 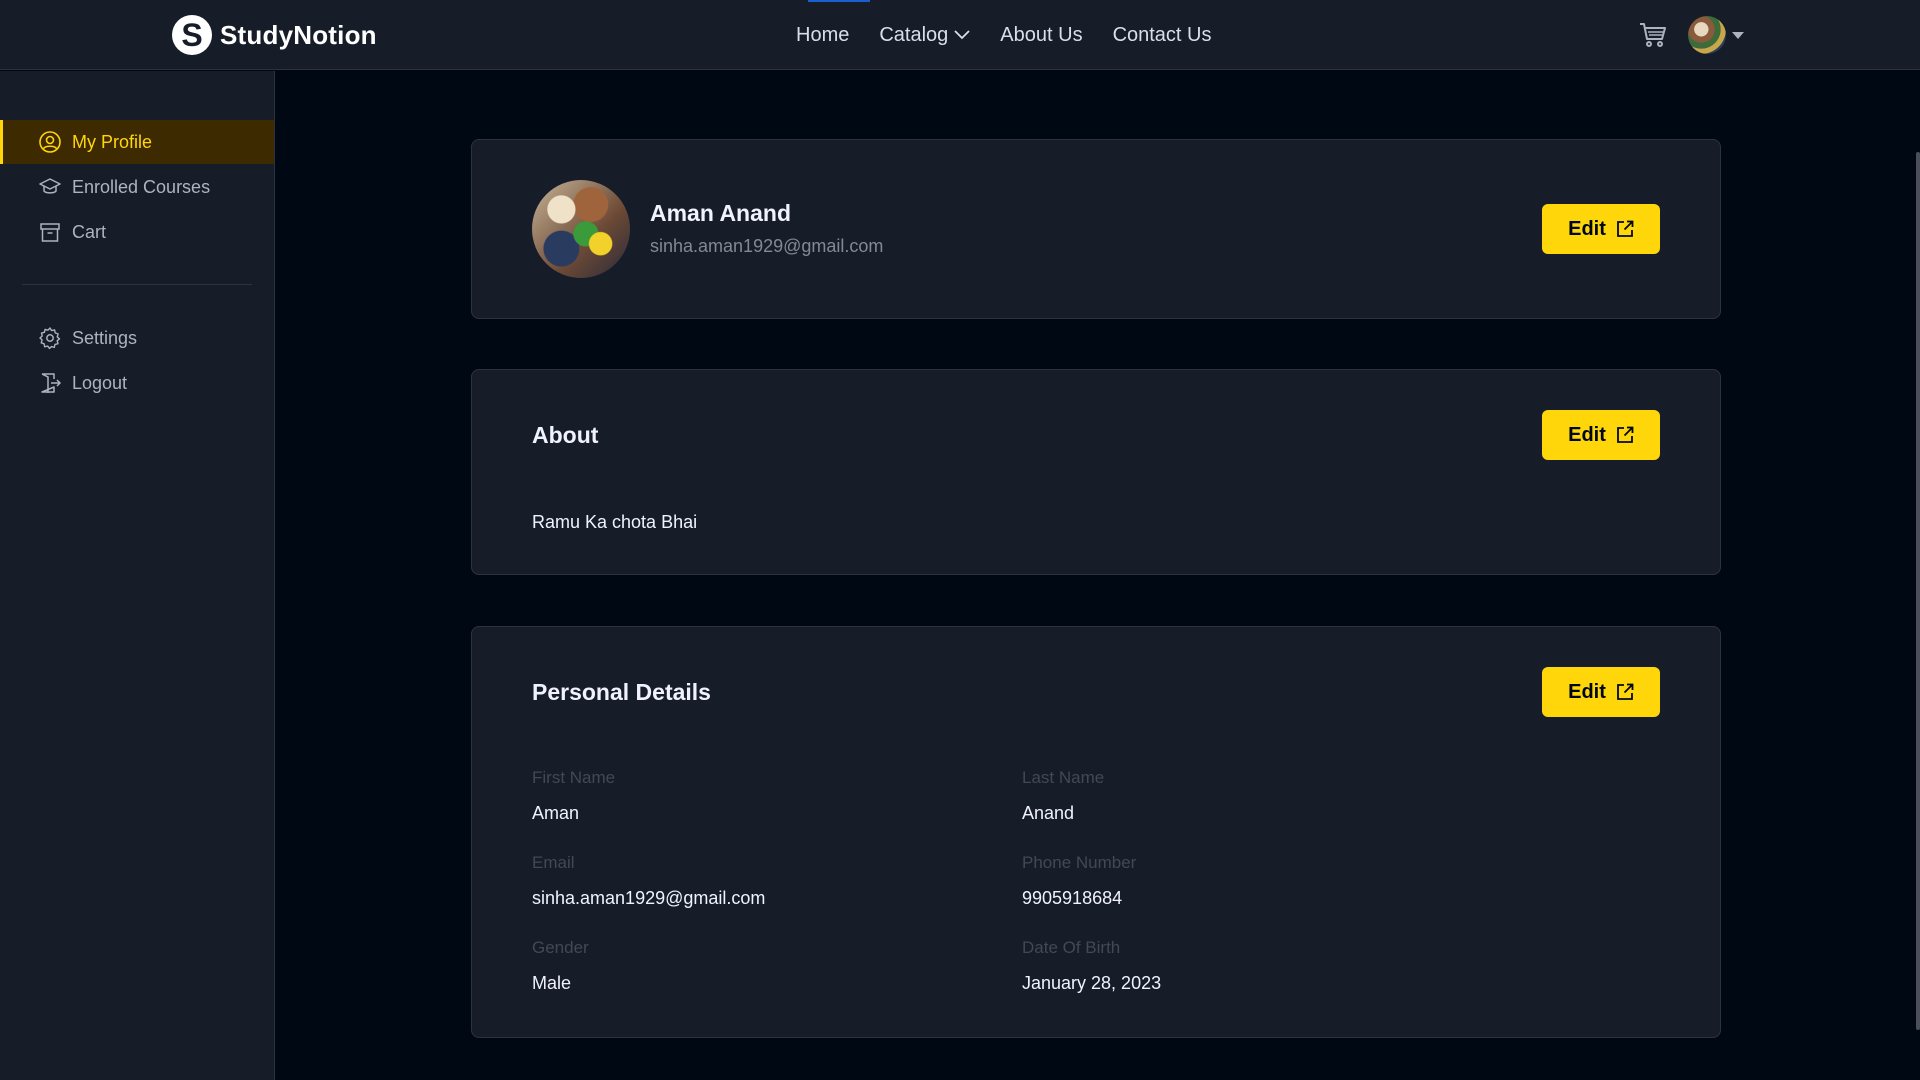 I want to click on archive-box-icon, so click(x=50, y=232).